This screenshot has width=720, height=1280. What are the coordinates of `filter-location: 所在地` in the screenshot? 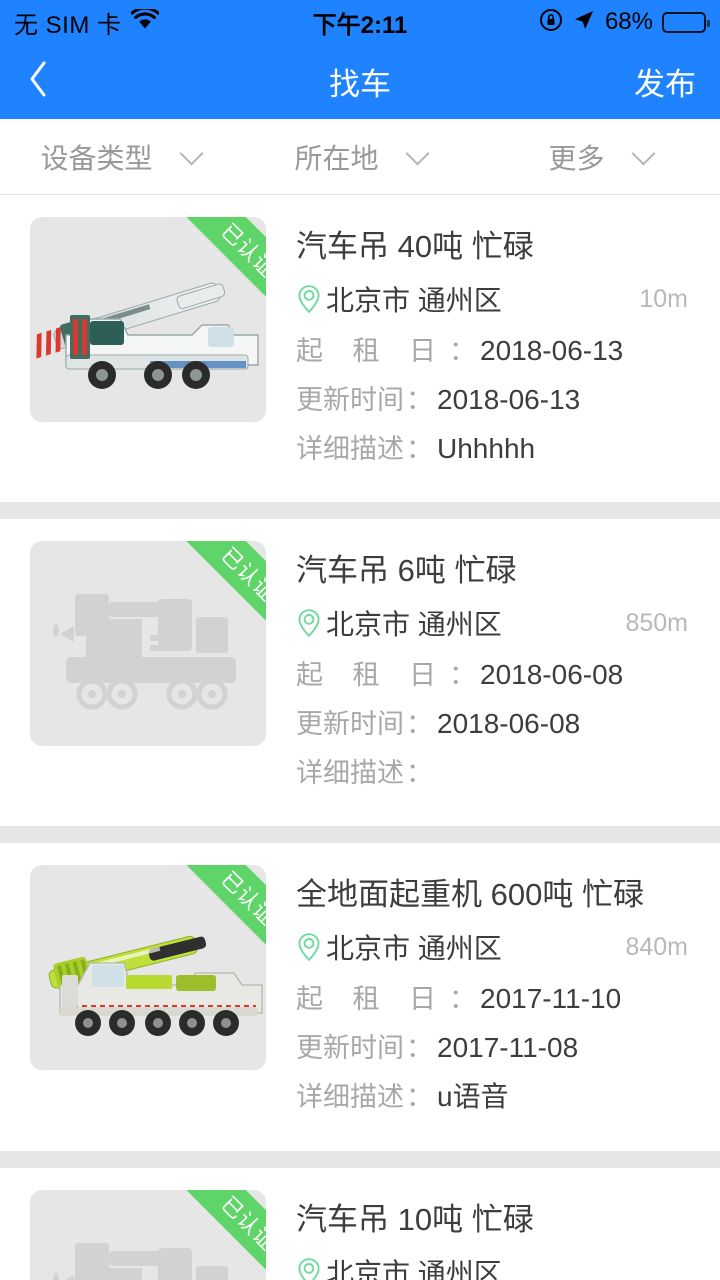 It's located at (360, 157).